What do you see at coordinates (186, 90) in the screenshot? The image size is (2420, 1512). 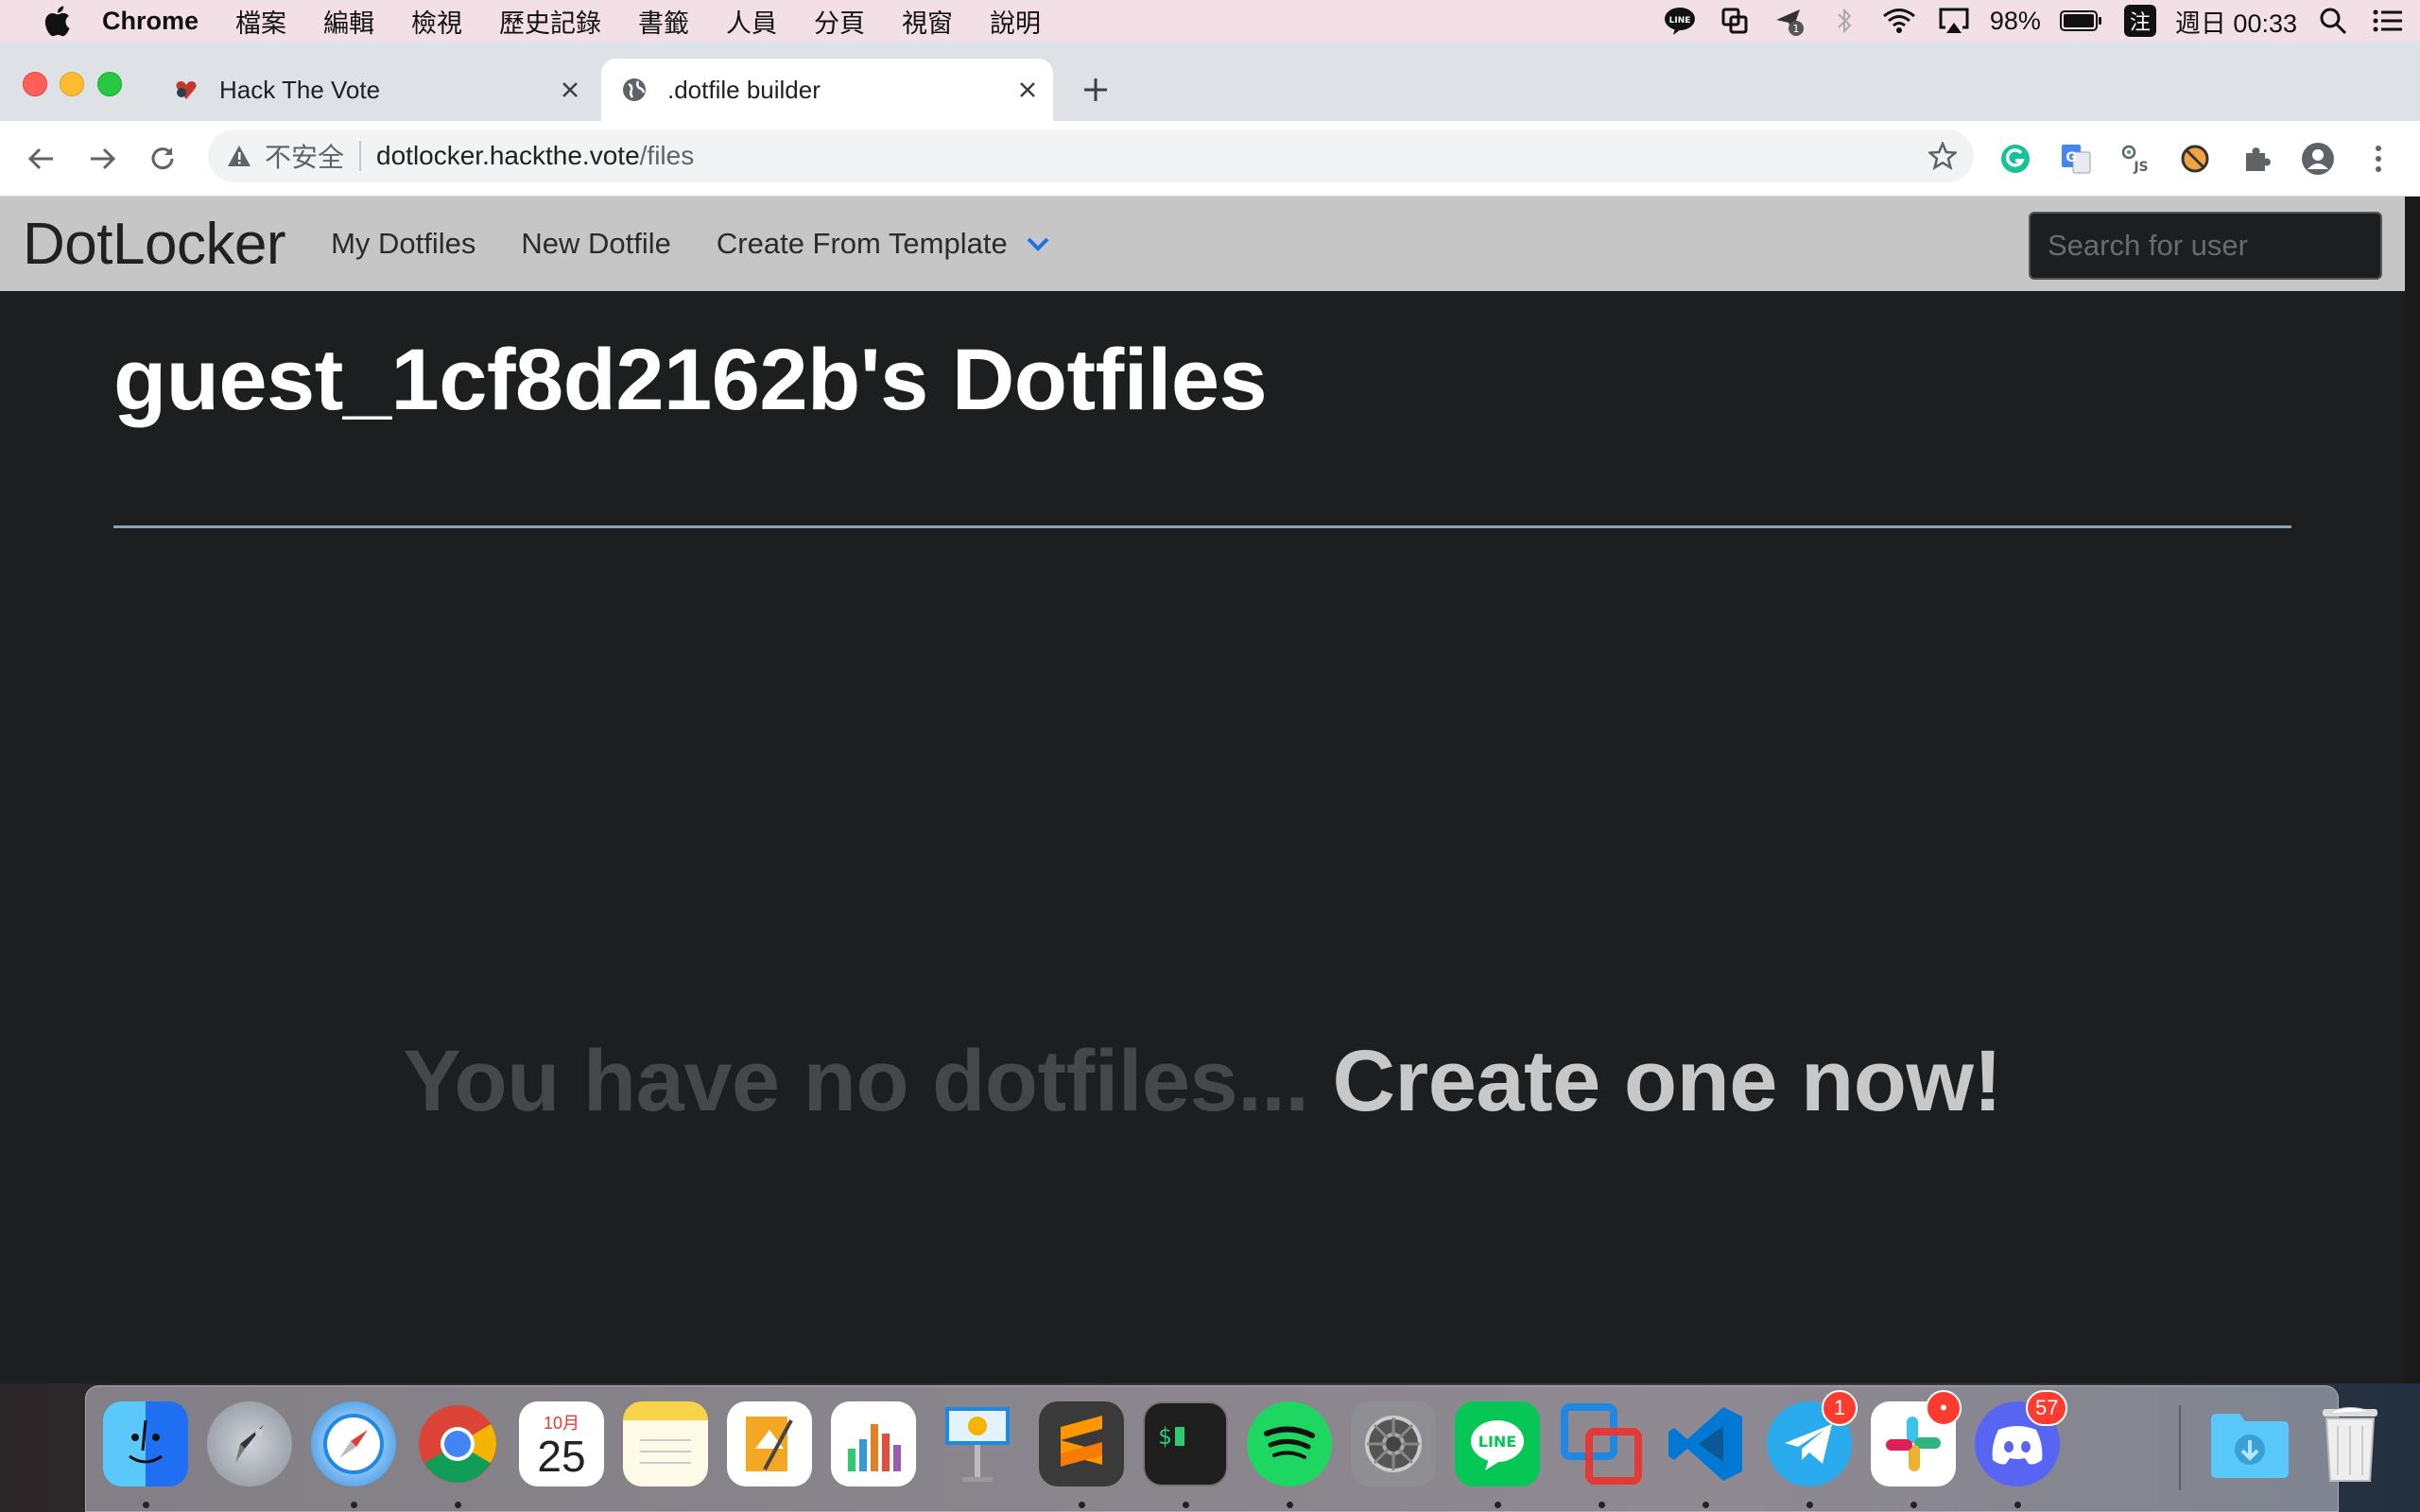 I see `hack-the-vote-favicon-icon` at bounding box center [186, 90].